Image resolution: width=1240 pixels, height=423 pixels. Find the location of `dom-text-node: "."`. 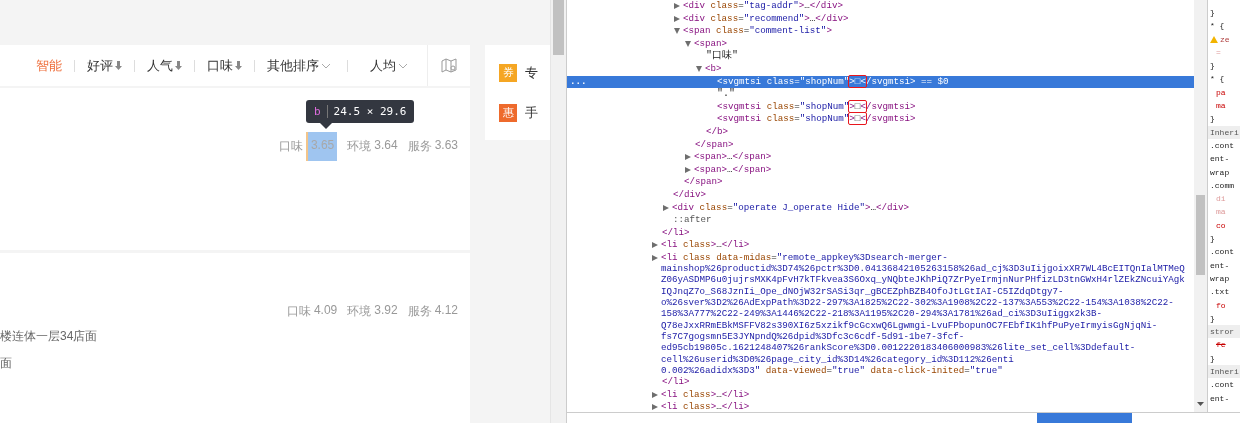

dom-text-node: "." is located at coordinates (726, 94).